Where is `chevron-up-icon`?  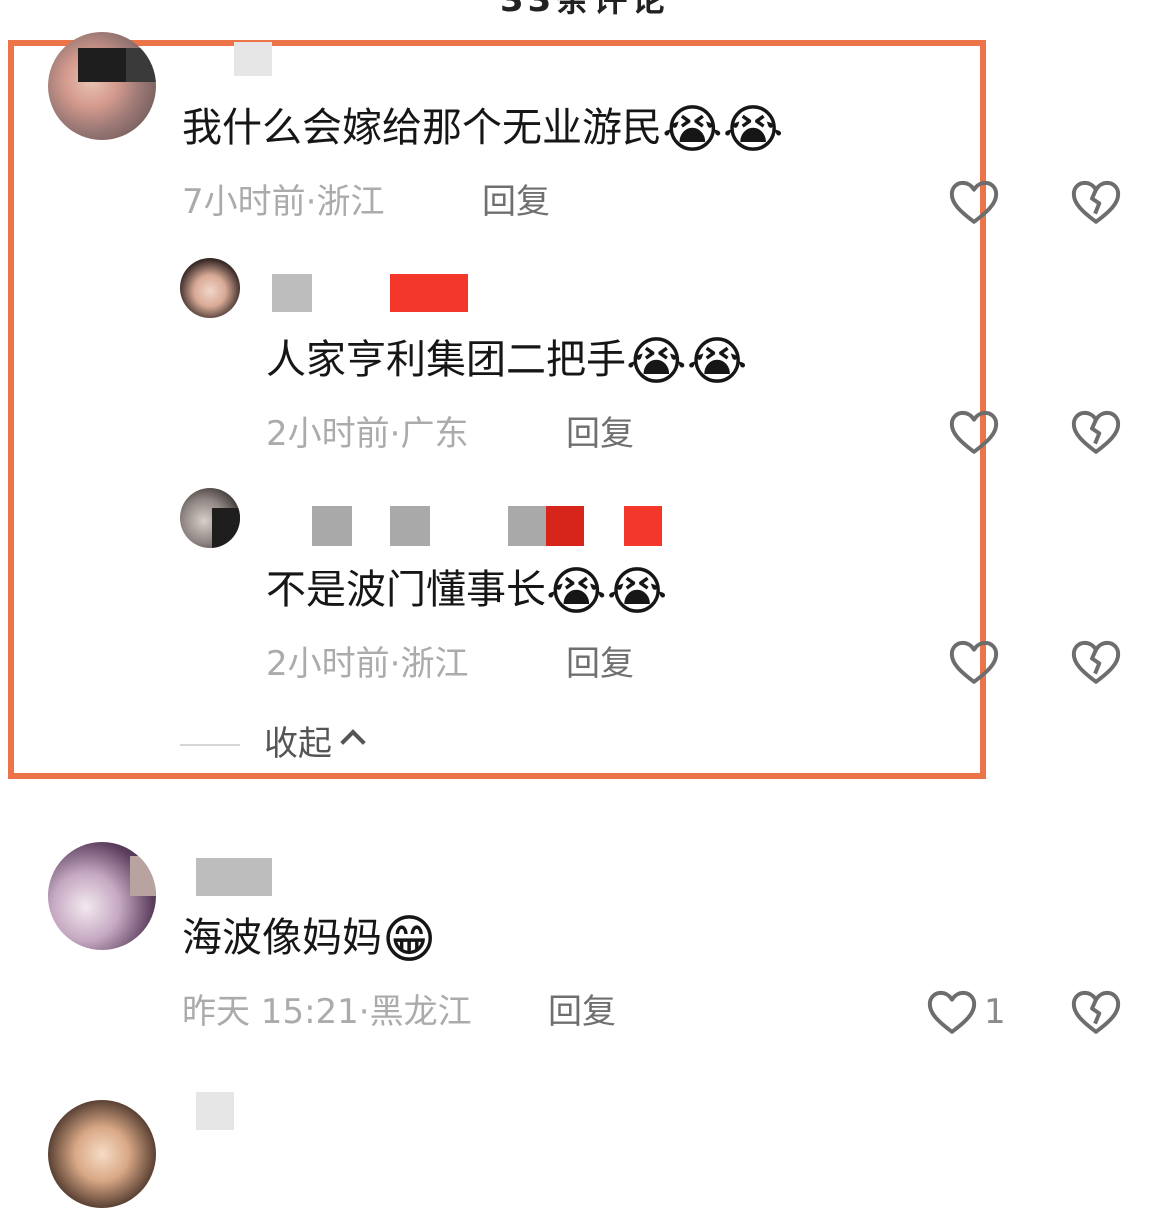 chevron-up-icon is located at coordinates (353, 742).